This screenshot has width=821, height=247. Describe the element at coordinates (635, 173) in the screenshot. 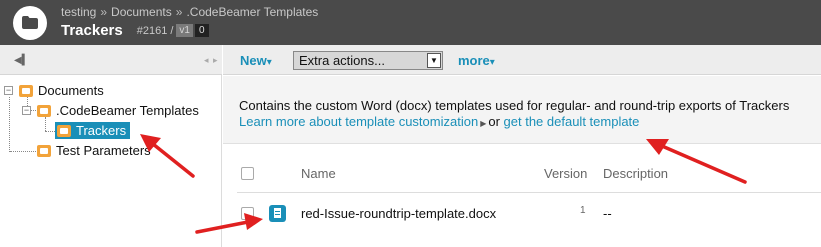

I see `column-header-description: Description` at that location.